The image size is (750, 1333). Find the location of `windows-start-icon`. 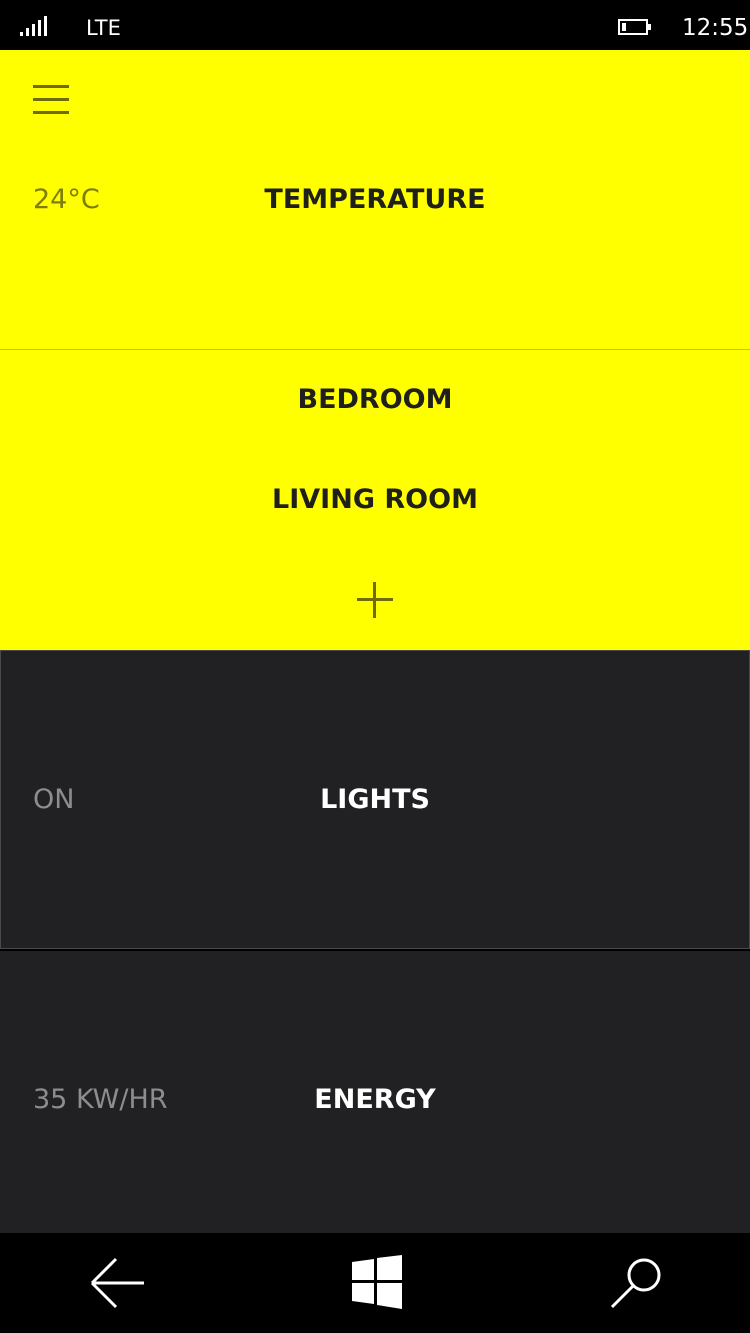

windows-start-icon is located at coordinates (377, 1282).